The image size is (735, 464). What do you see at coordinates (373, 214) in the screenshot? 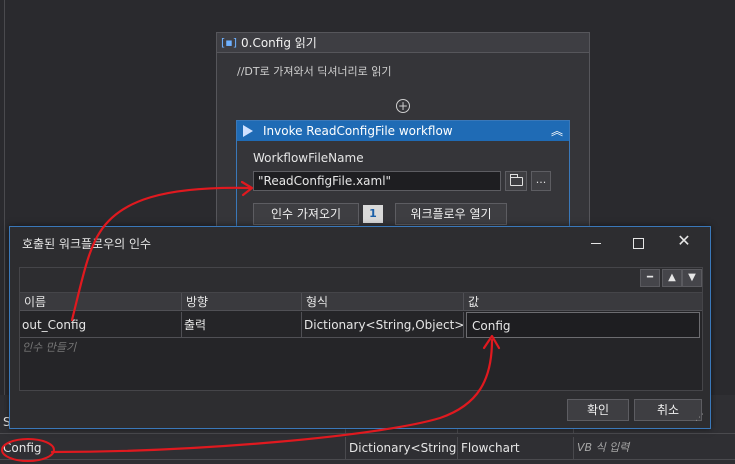
I see `argument-count-badge: 1` at bounding box center [373, 214].